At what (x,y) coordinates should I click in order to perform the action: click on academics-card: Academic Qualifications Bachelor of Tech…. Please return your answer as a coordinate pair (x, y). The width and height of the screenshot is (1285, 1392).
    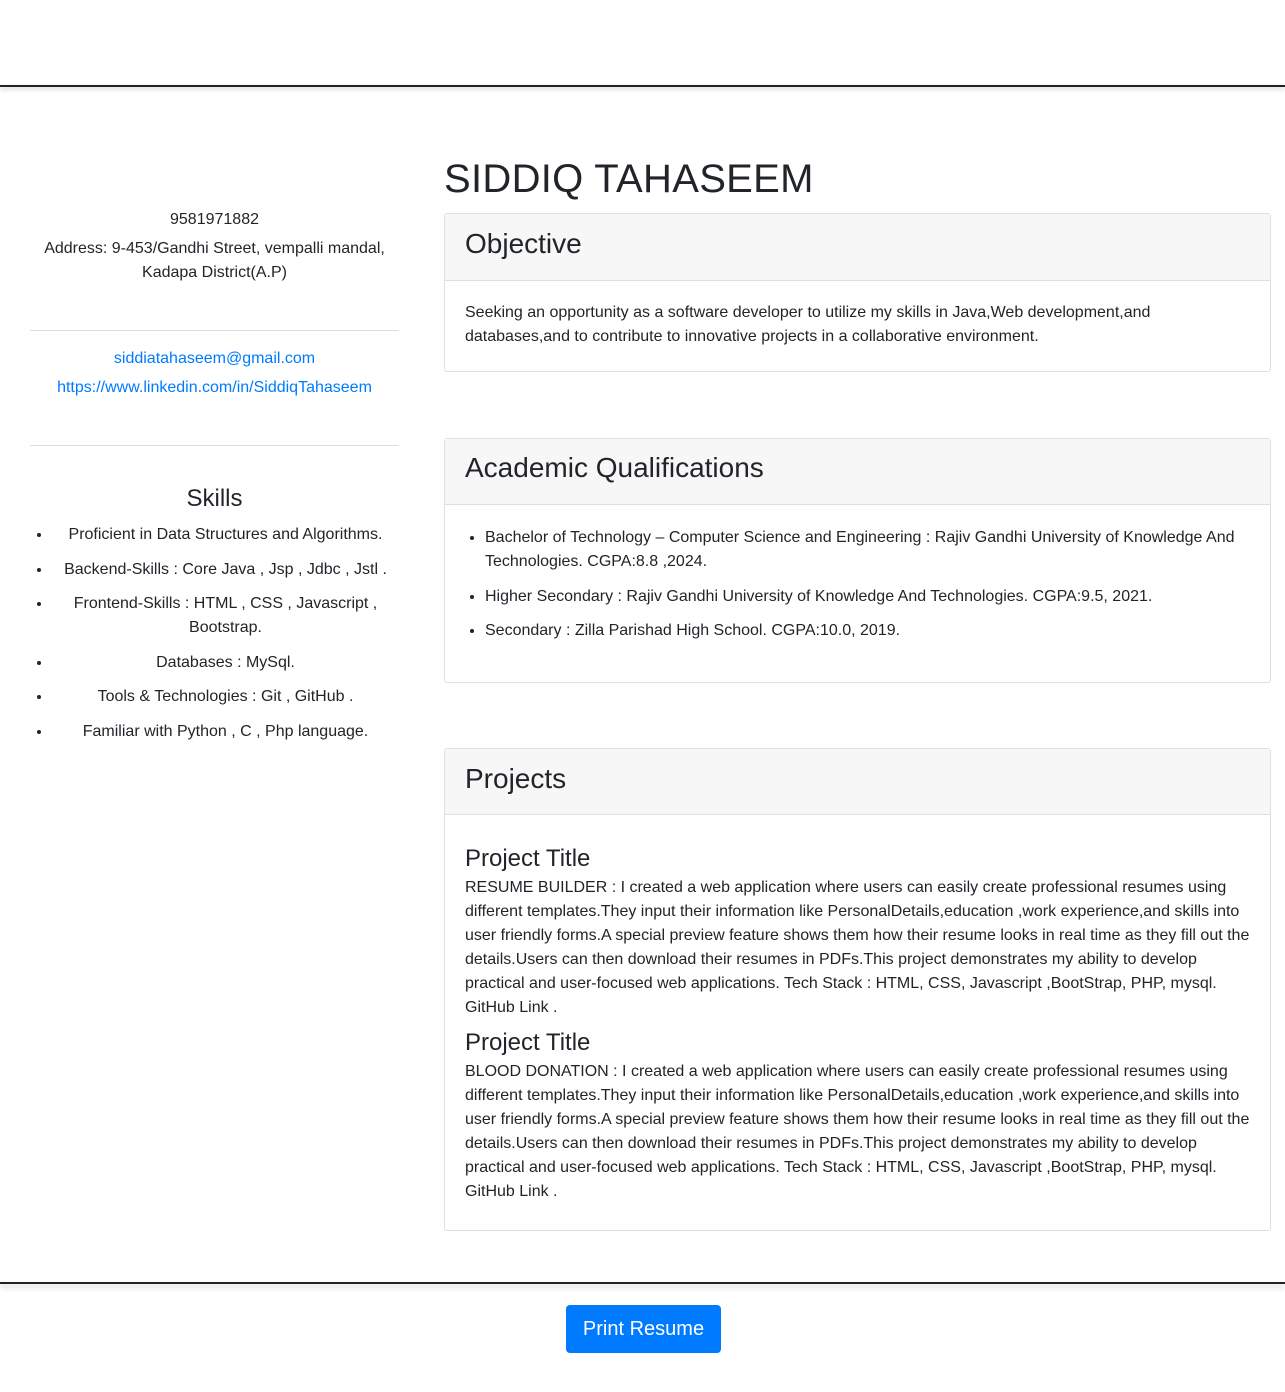
    Looking at the image, I should click on (857, 560).